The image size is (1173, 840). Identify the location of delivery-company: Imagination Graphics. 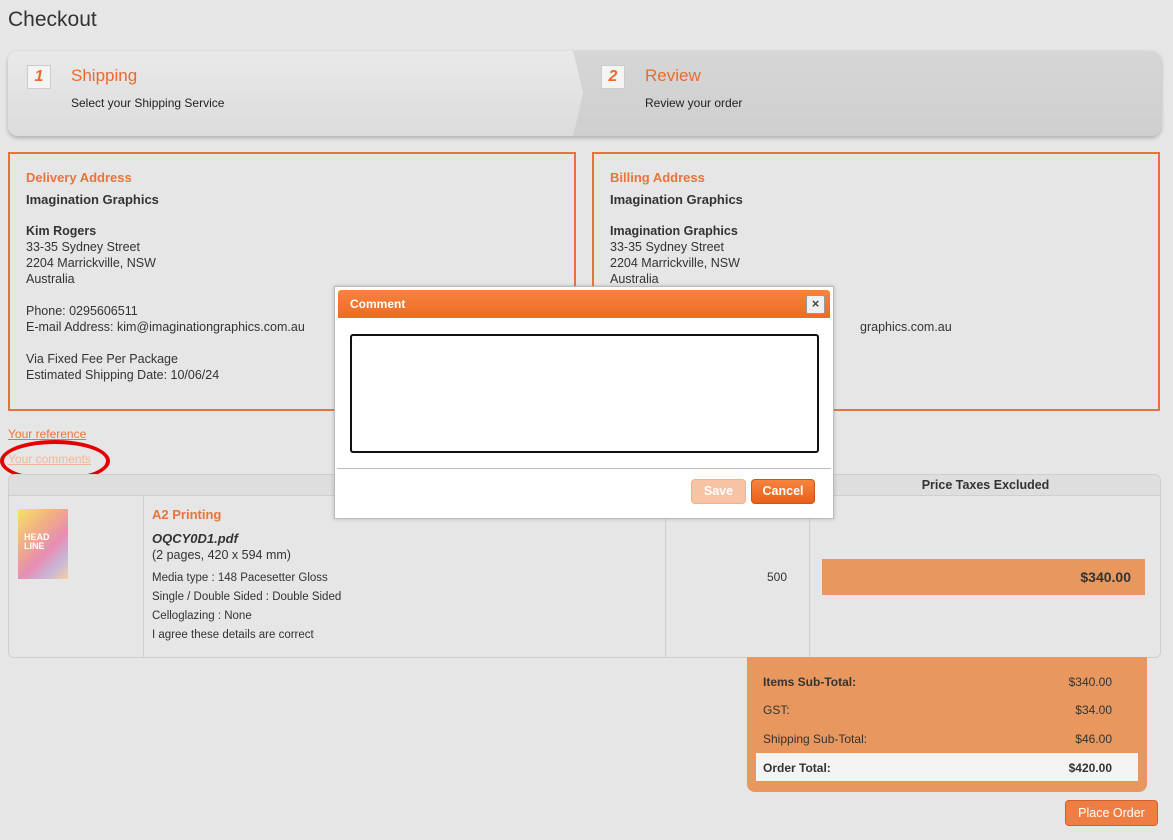
(92, 199).